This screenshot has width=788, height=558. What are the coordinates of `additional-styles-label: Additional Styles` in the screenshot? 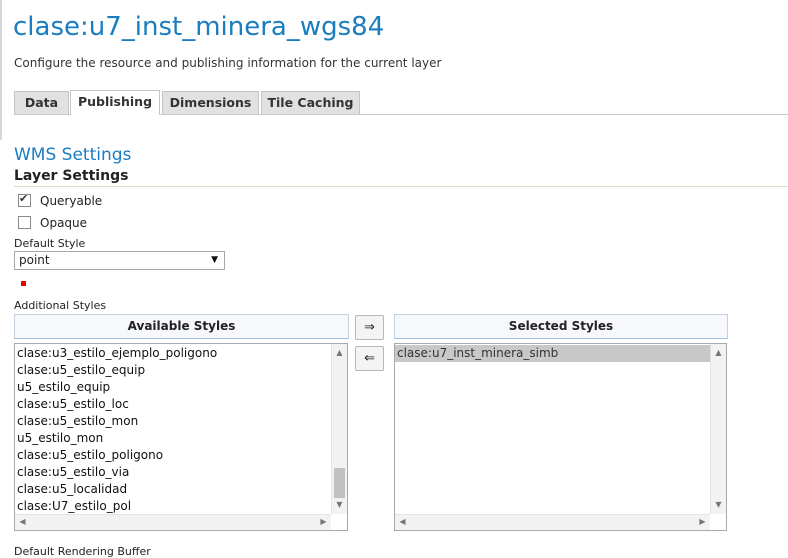 It's located at (60, 305).